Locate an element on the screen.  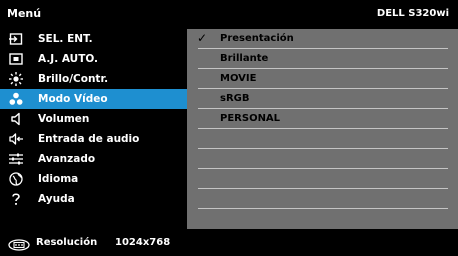
menu-item-label: Brillo/Contr. is located at coordinates (73, 79).